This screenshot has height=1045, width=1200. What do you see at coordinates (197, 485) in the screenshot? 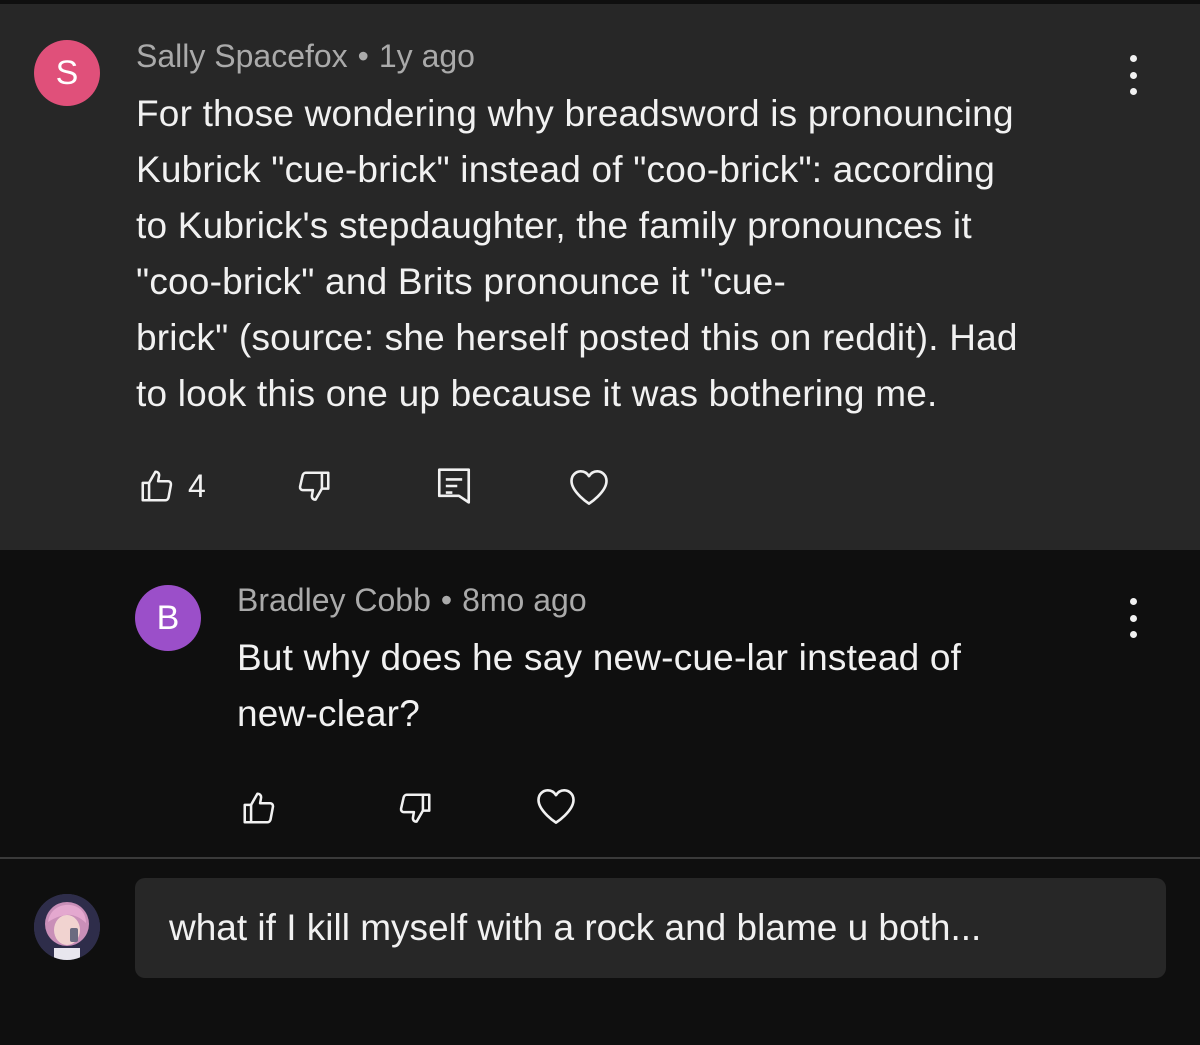
I see `like-count: 4` at bounding box center [197, 485].